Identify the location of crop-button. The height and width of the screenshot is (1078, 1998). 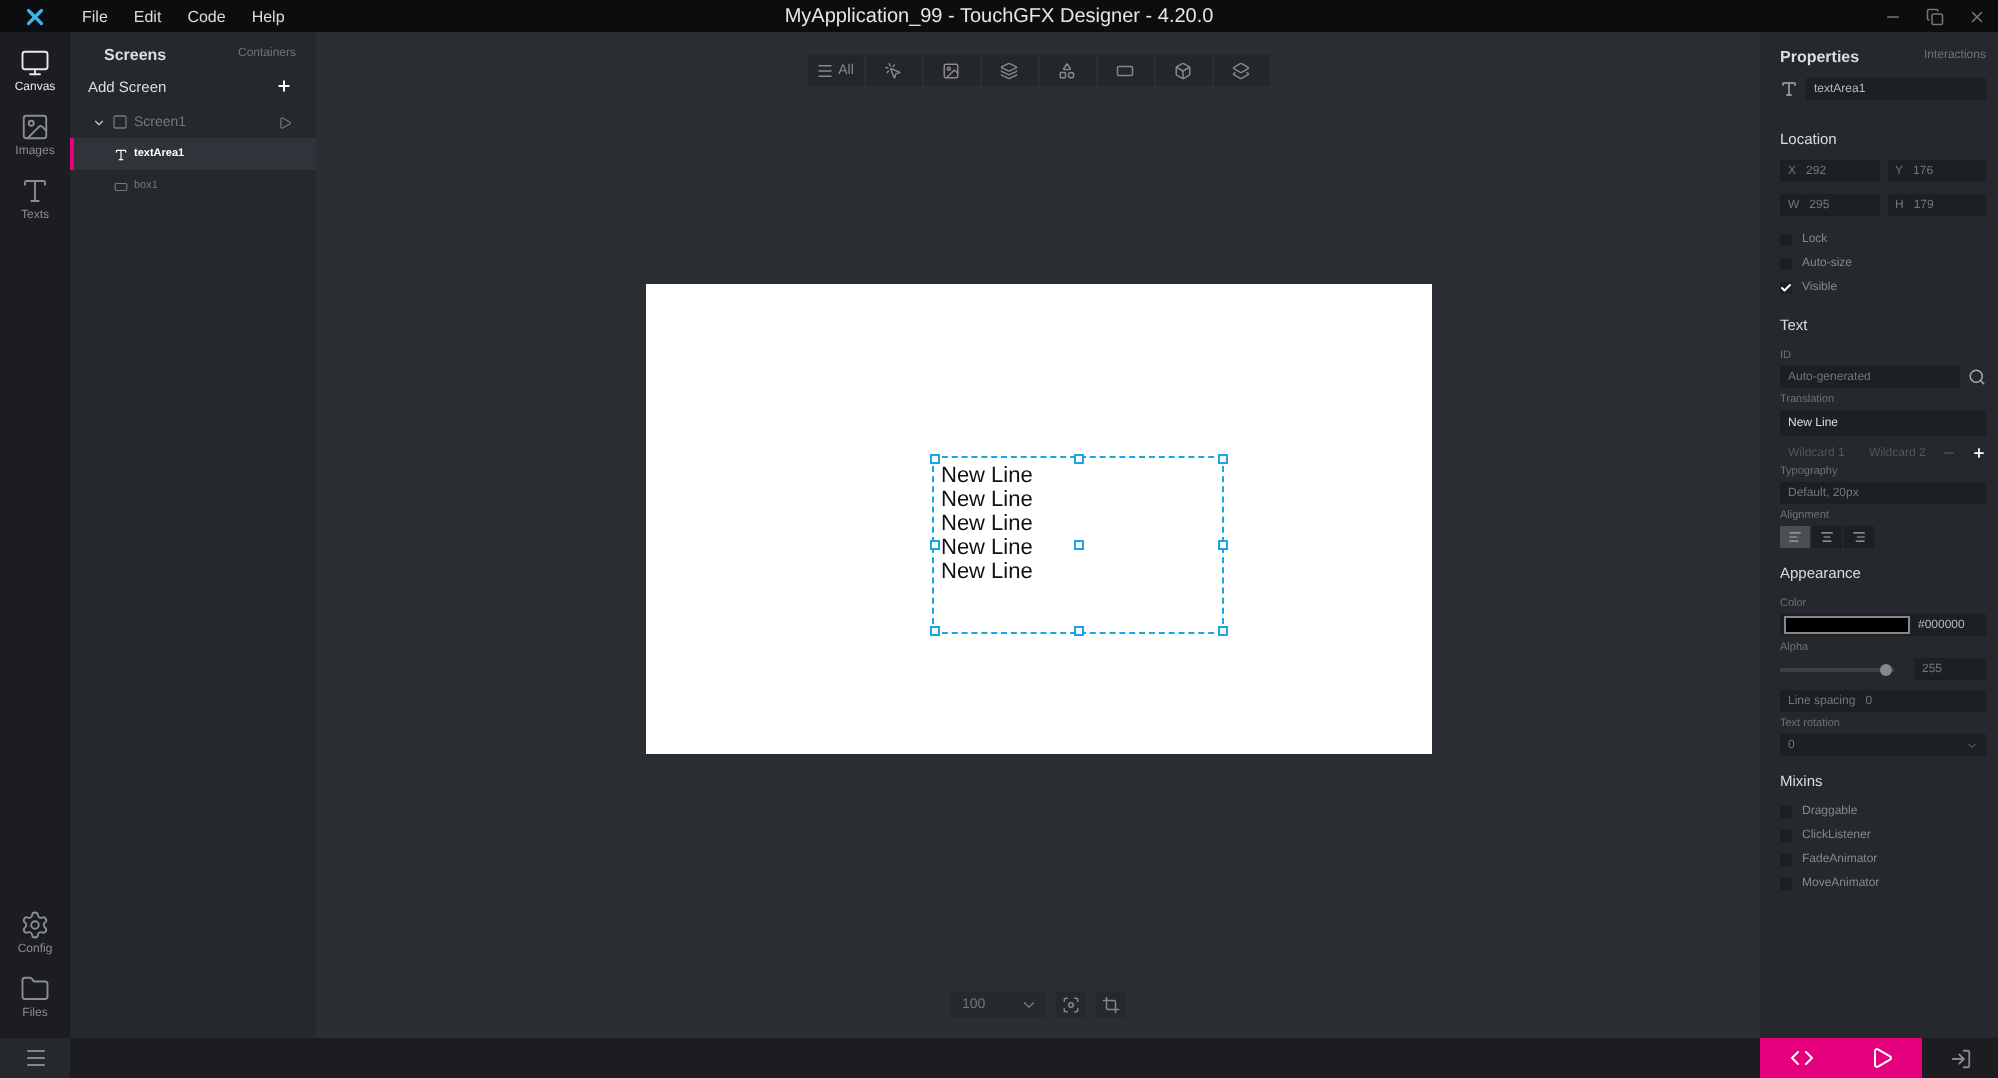
(1111, 1005).